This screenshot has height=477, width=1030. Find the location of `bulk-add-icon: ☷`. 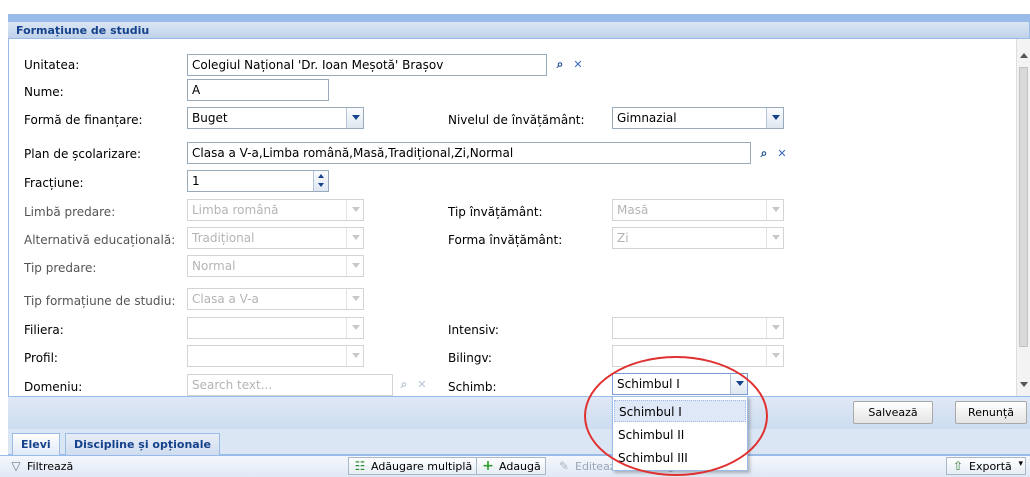

bulk-add-icon: ☷ is located at coordinates (360, 466).